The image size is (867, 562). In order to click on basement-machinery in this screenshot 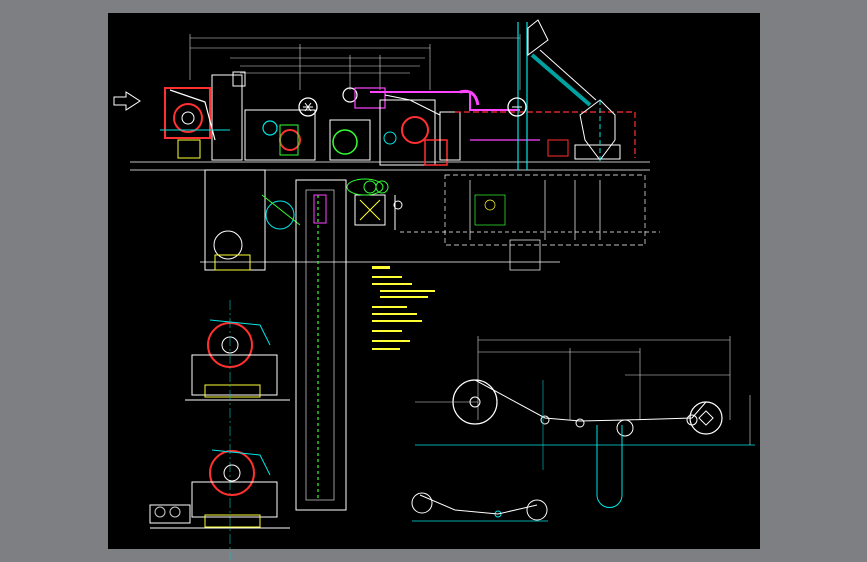, I will do `click(303, 220)`.